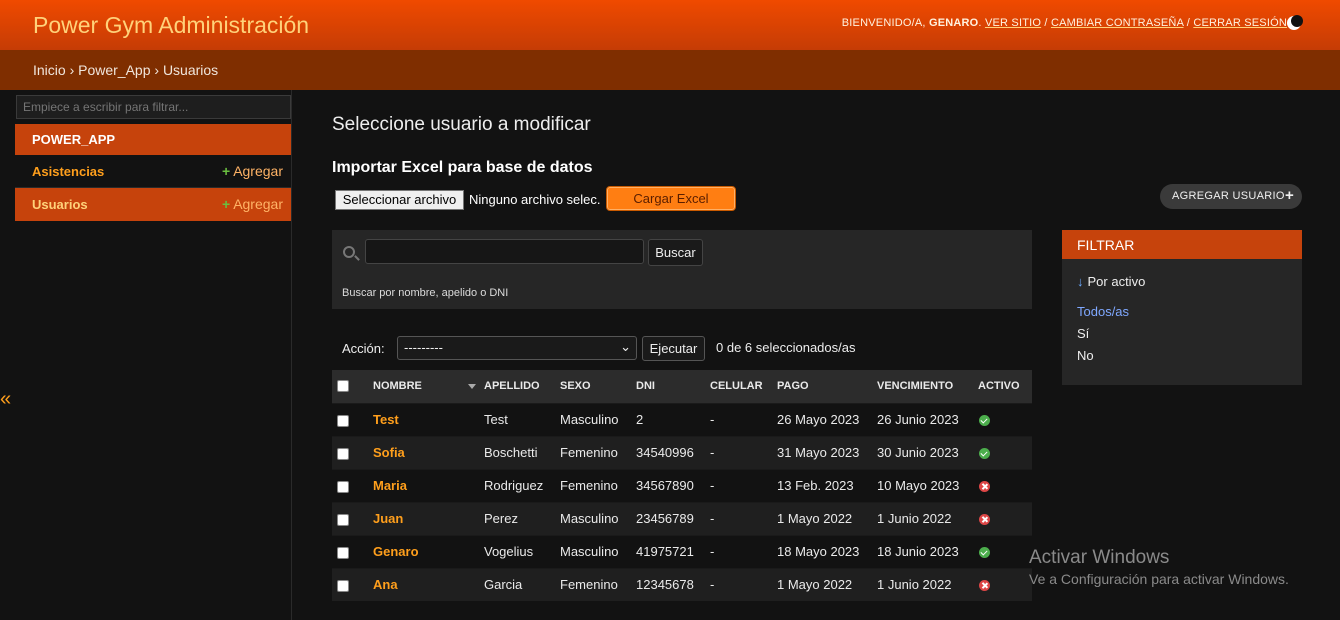 The height and width of the screenshot is (620, 1340). What do you see at coordinates (343, 386) in the screenshot?
I see `select-all-checkbox` at bounding box center [343, 386].